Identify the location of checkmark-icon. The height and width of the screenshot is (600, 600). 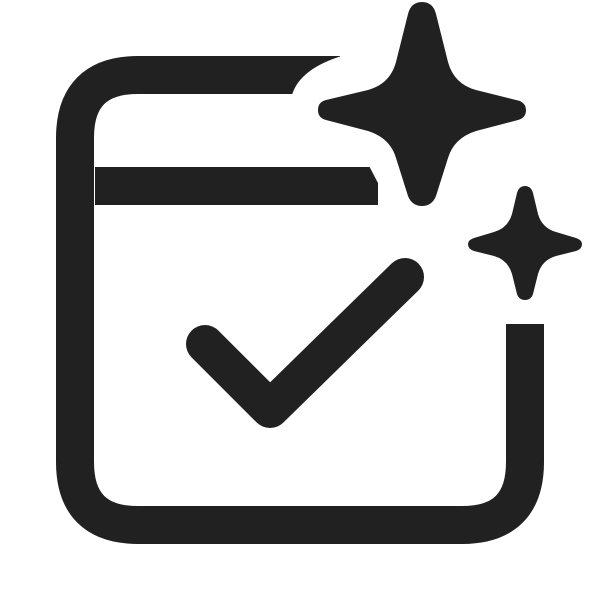
(305, 343).